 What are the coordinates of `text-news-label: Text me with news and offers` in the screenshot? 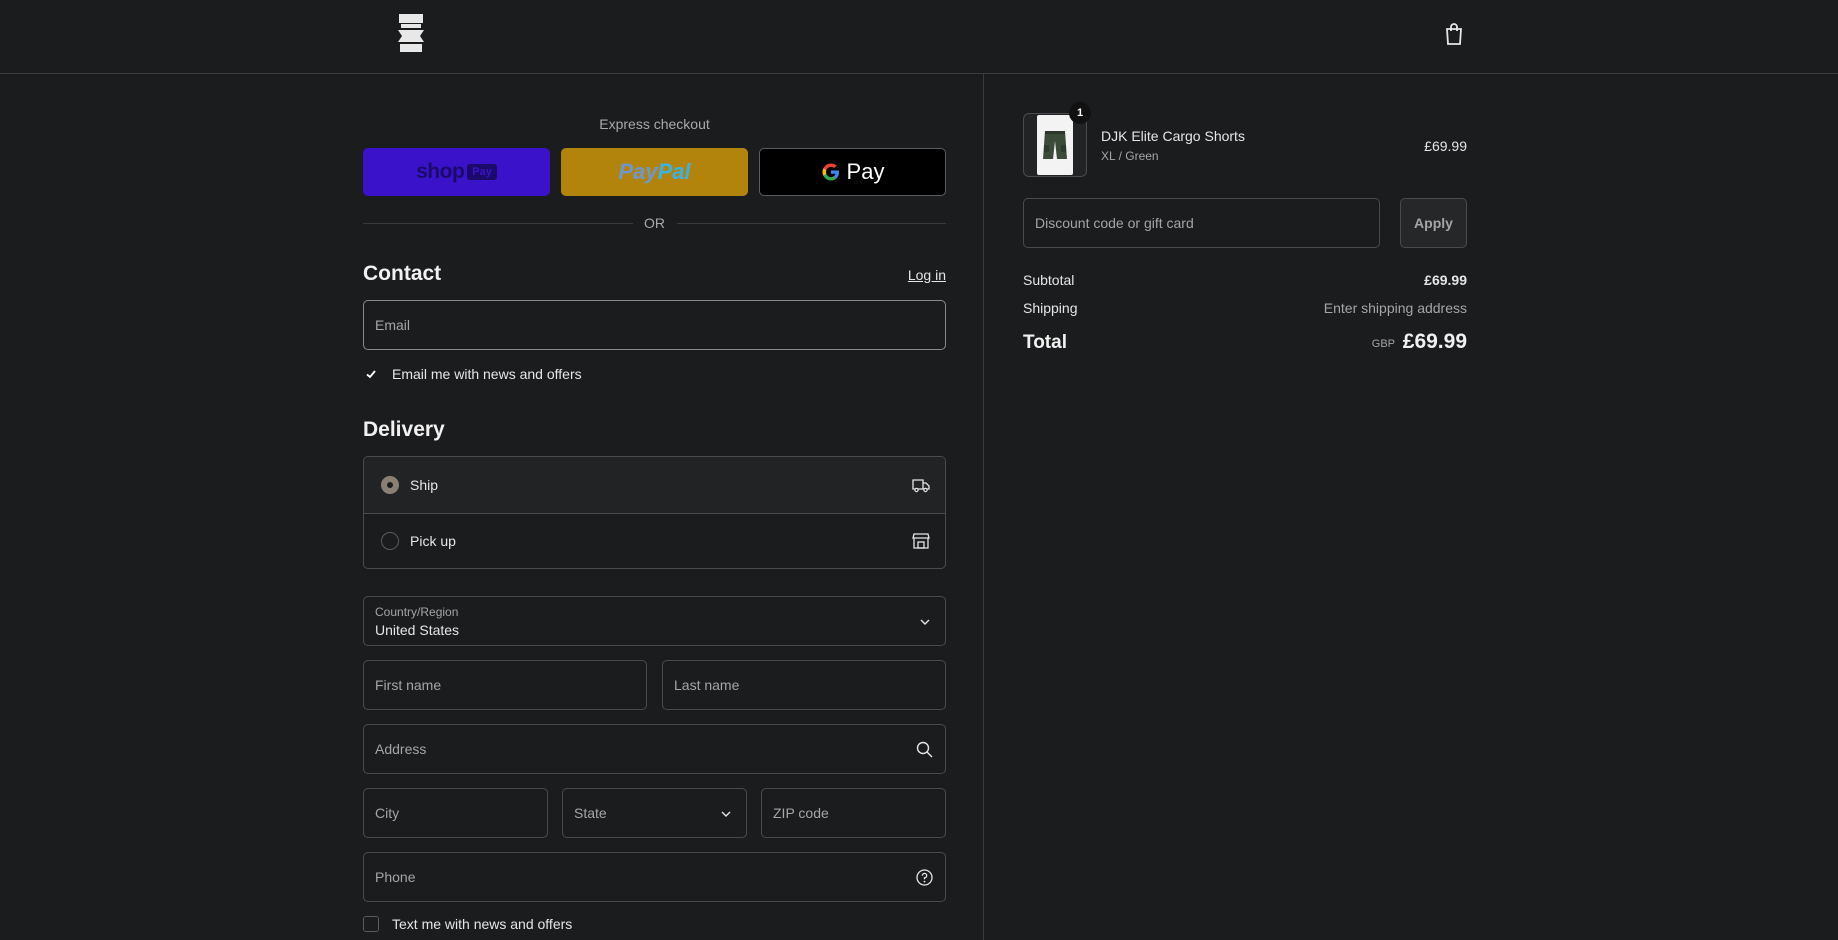 It's located at (482, 924).